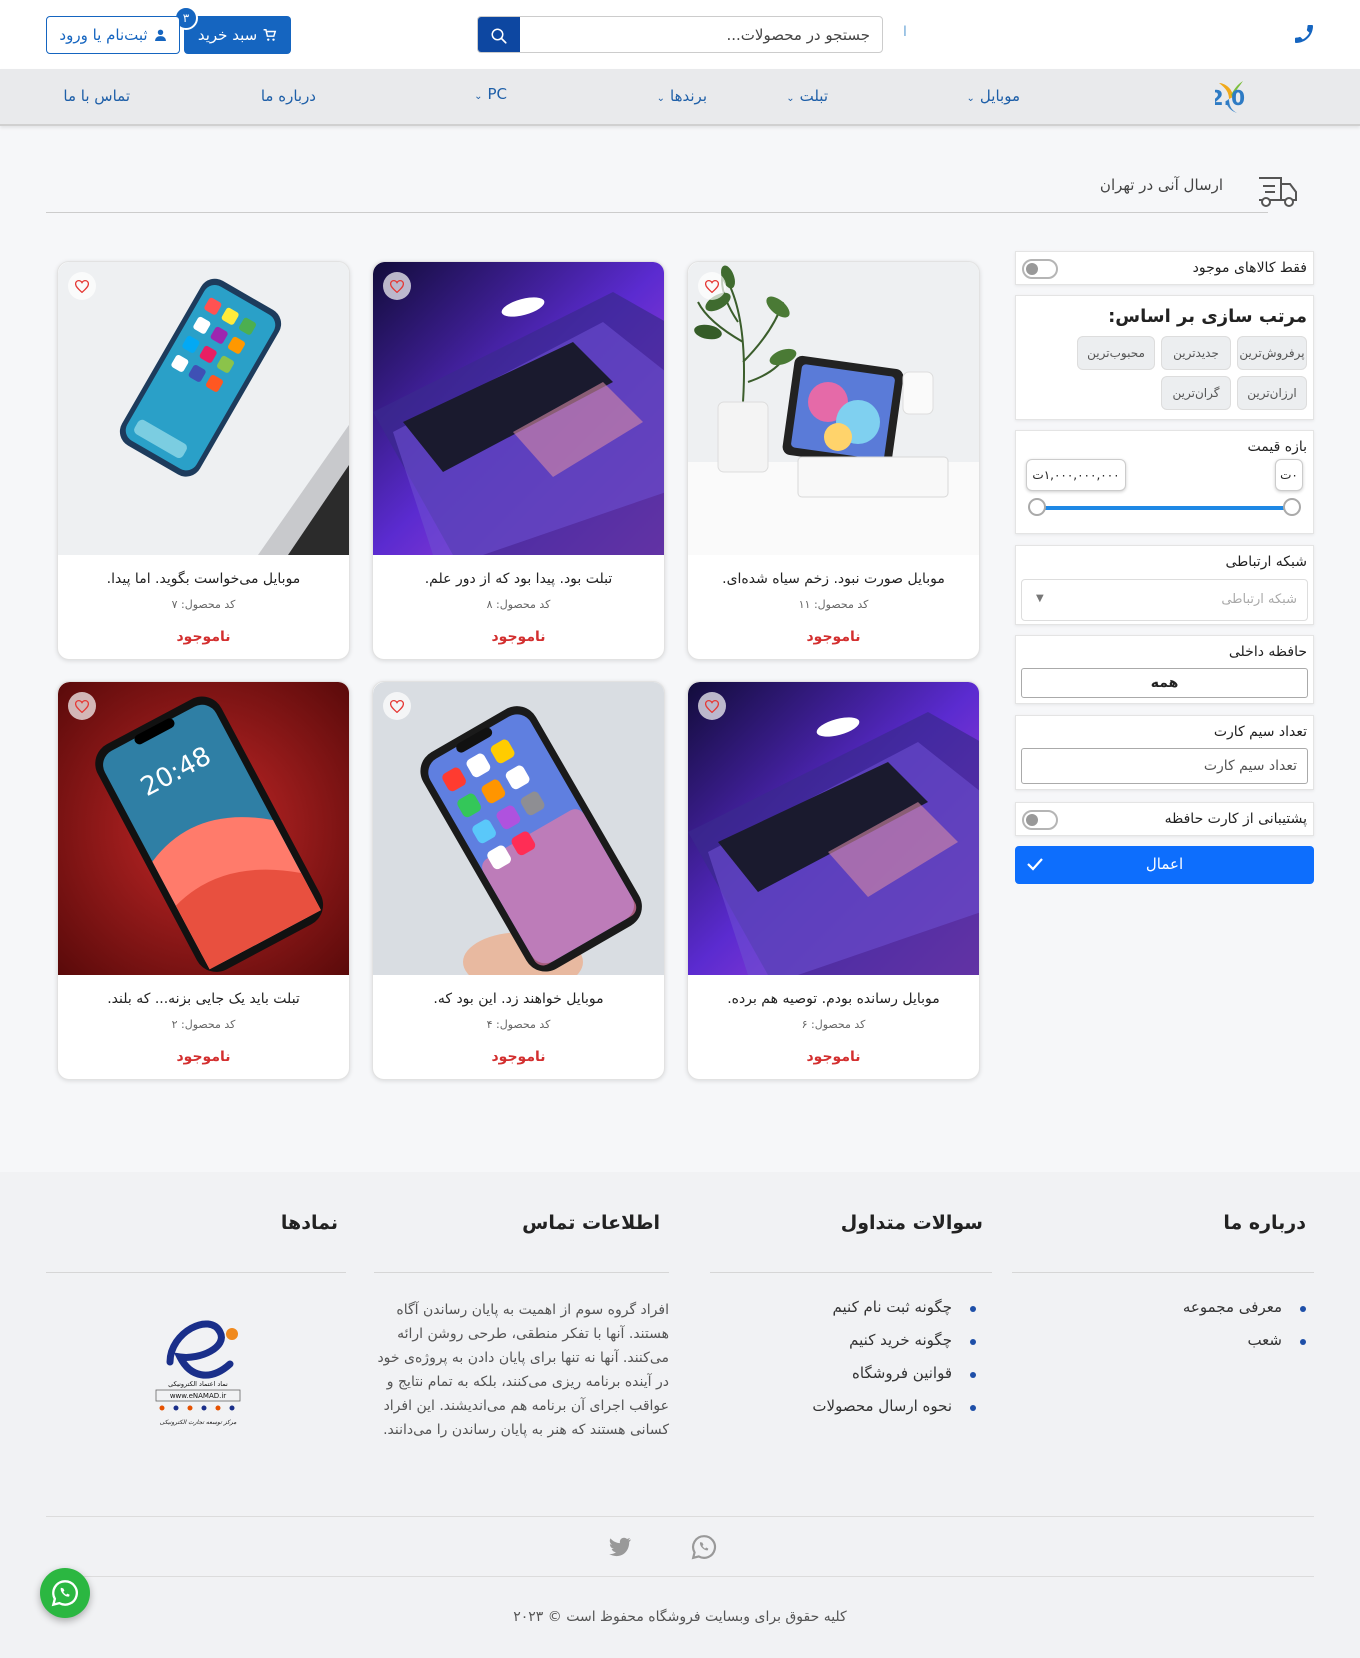 This screenshot has width=1360, height=1658. Describe the element at coordinates (1040, 269) in the screenshot. I see `only-available-toggle` at that location.